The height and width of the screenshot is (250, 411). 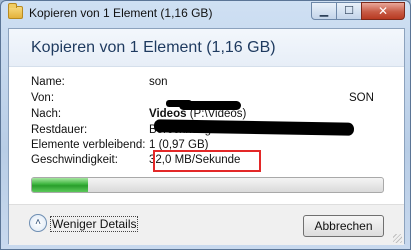 What do you see at coordinates (324, 11) in the screenshot?
I see `minimize-button: ▁` at bounding box center [324, 11].